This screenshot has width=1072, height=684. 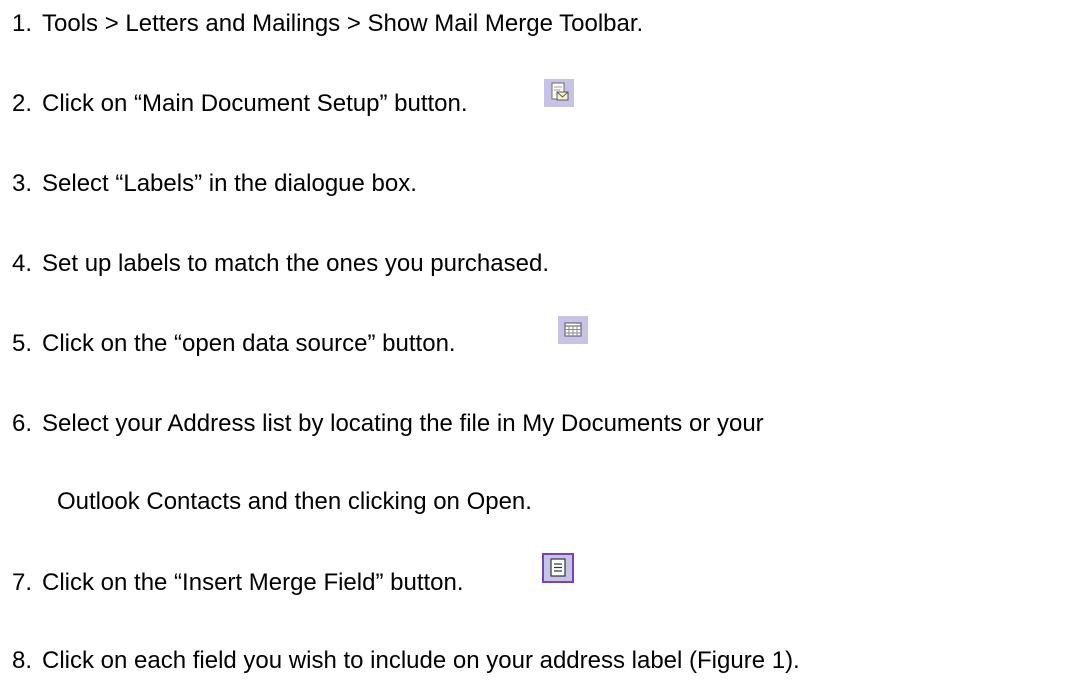 I want to click on step-number: 3., so click(x=22, y=183).